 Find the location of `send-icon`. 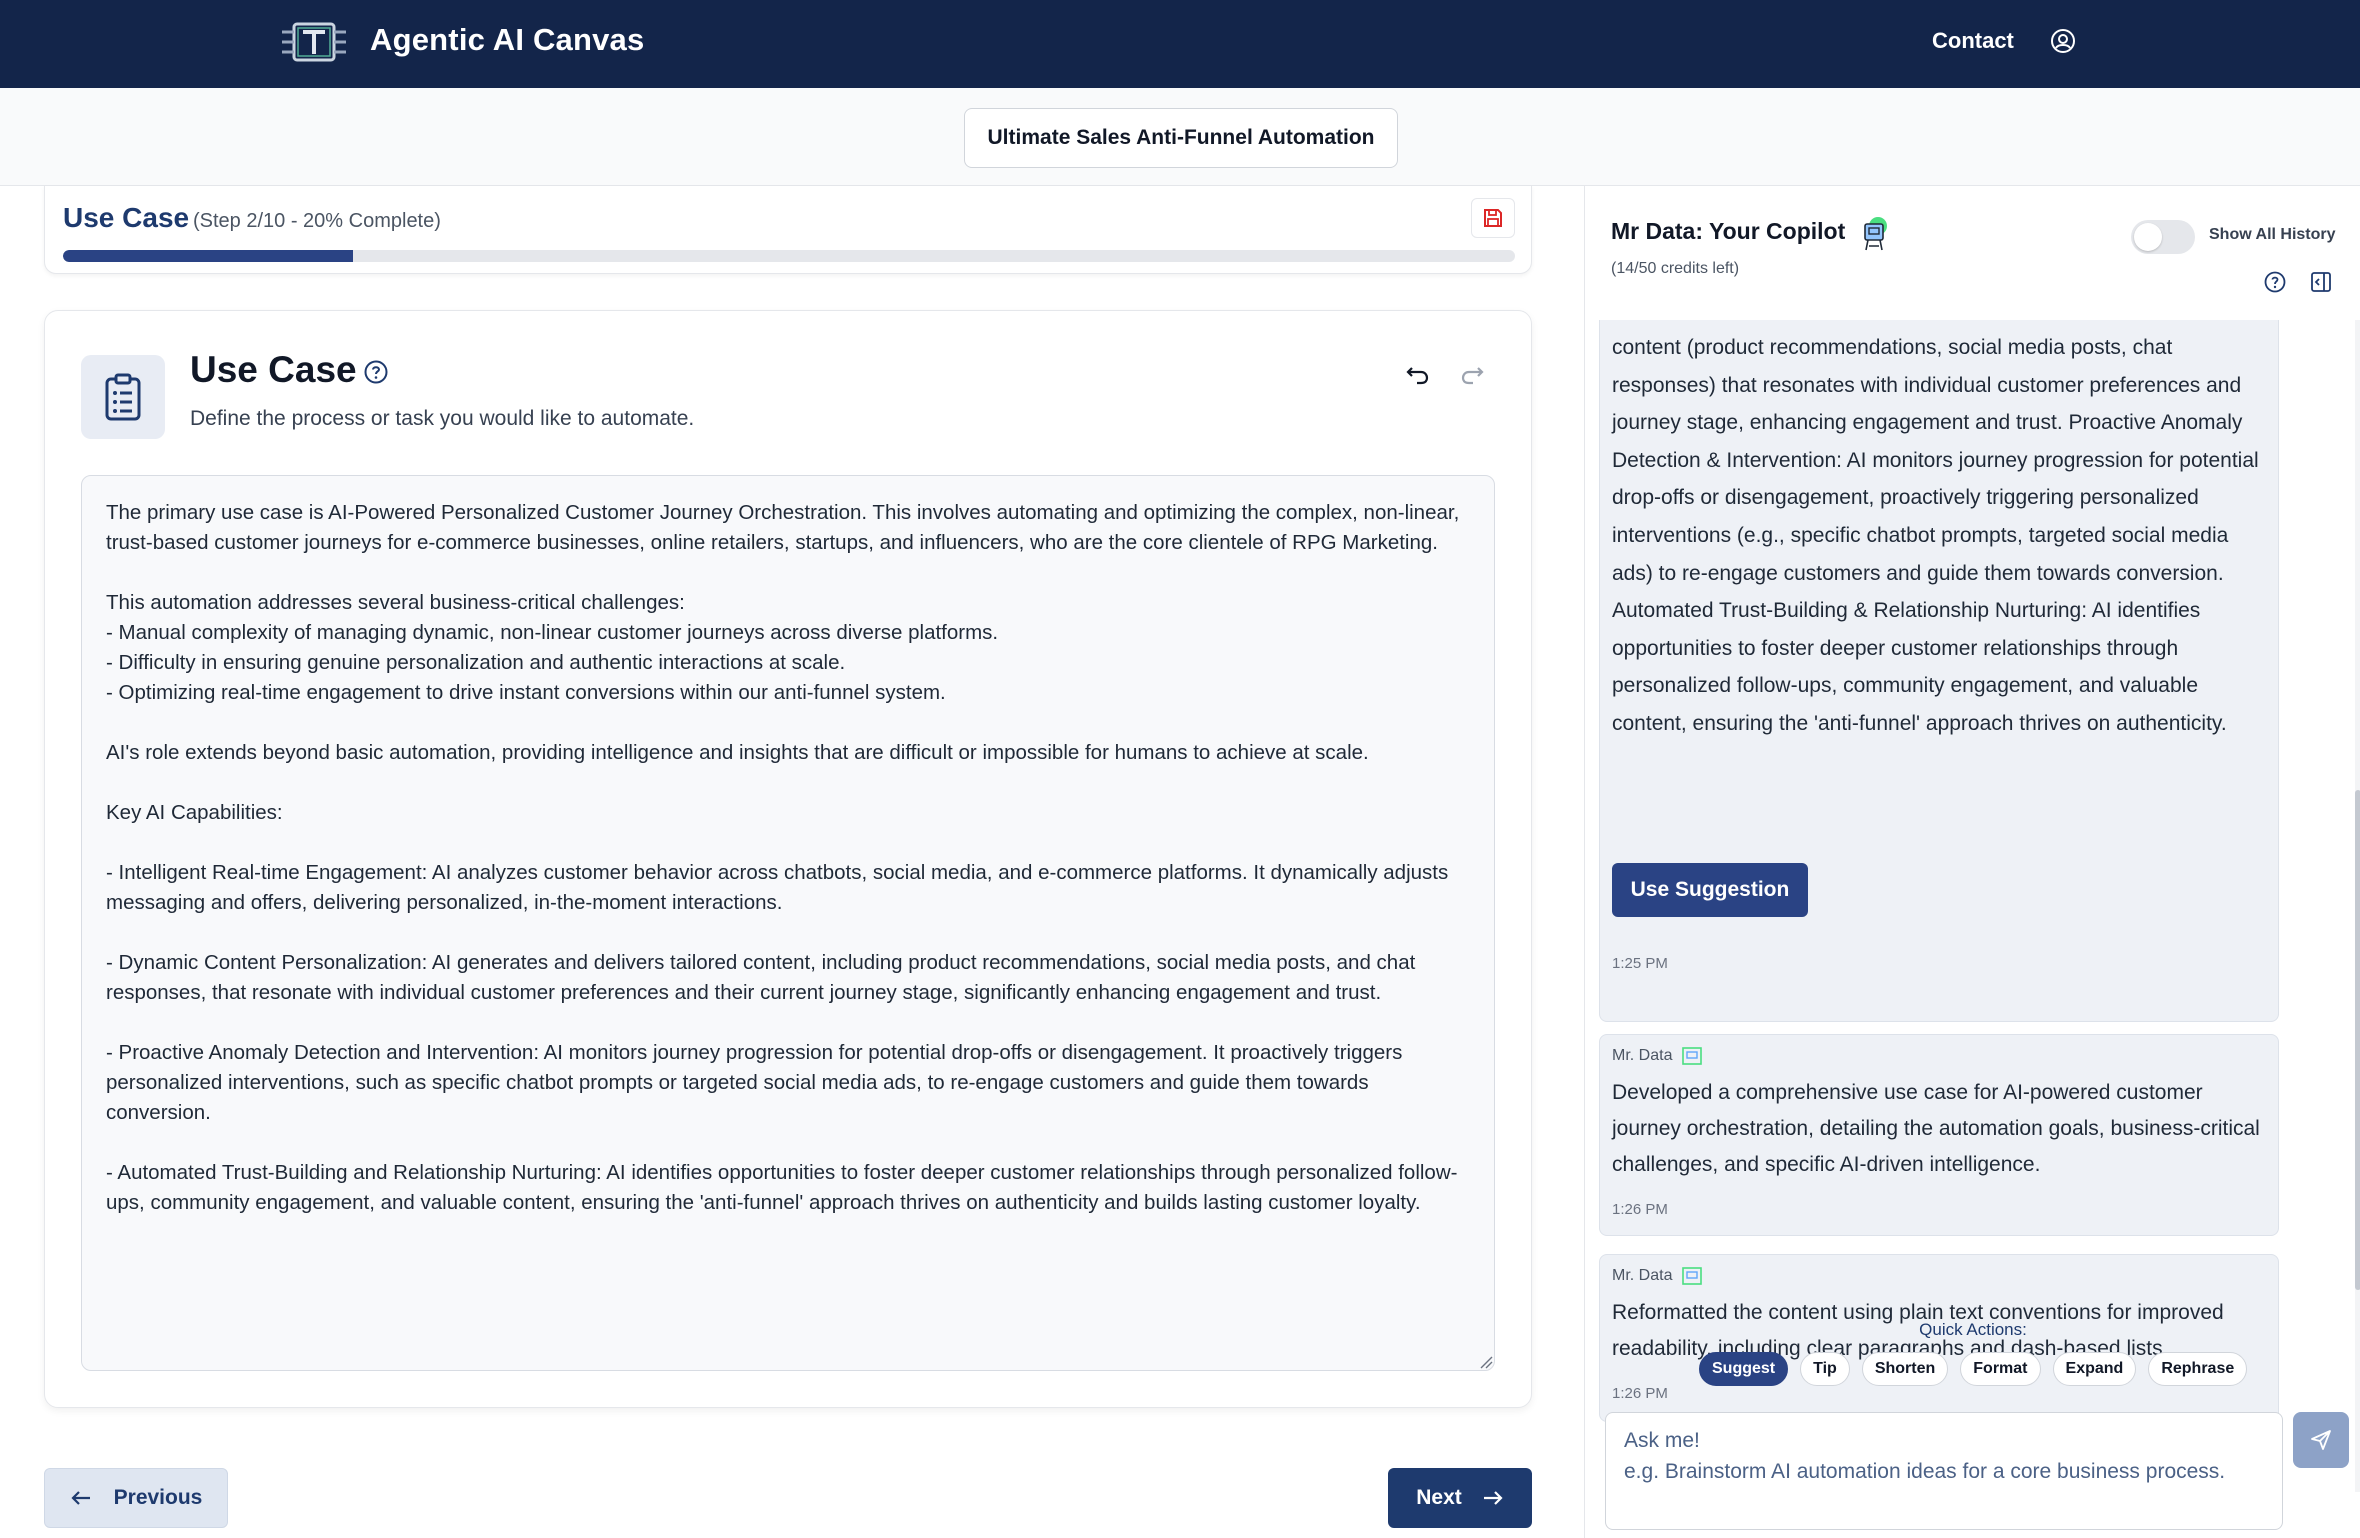

send-icon is located at coordinates (2321, 1440).